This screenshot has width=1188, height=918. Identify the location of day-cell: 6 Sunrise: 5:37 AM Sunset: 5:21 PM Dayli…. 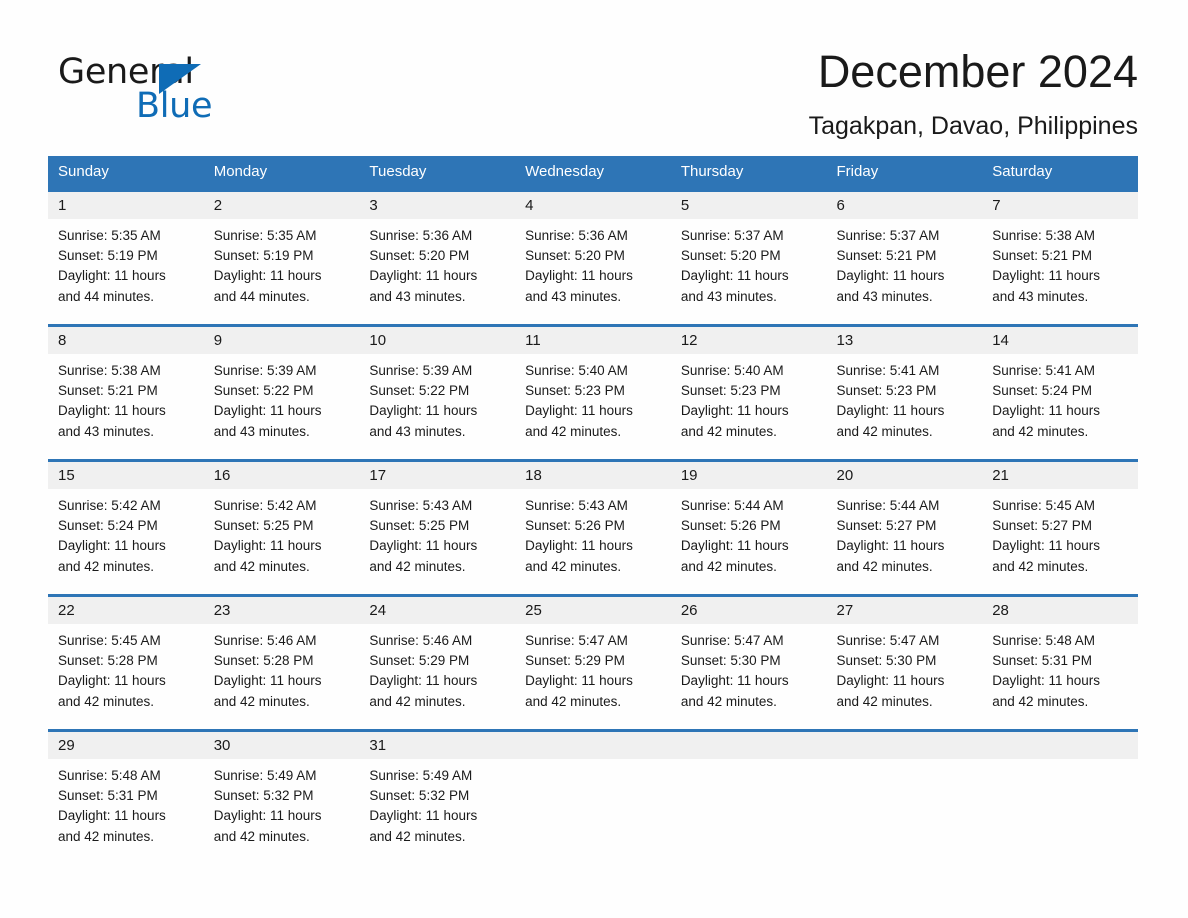
(904, 257).